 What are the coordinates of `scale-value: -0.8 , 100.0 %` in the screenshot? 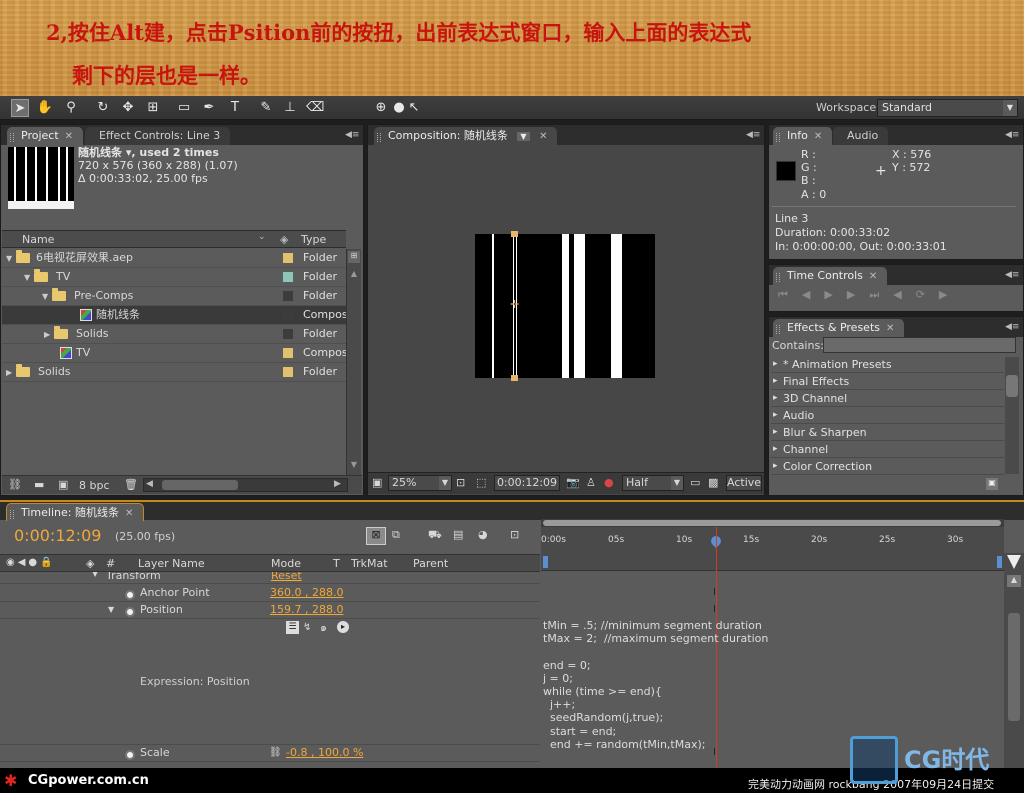 It's located at (324, 753).